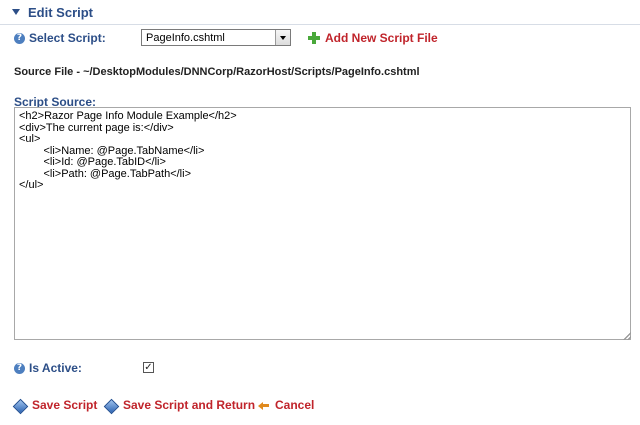  Describe the element at coordinates (264, 405) in the screenshot. I see `back-arrow-icon` at that location.